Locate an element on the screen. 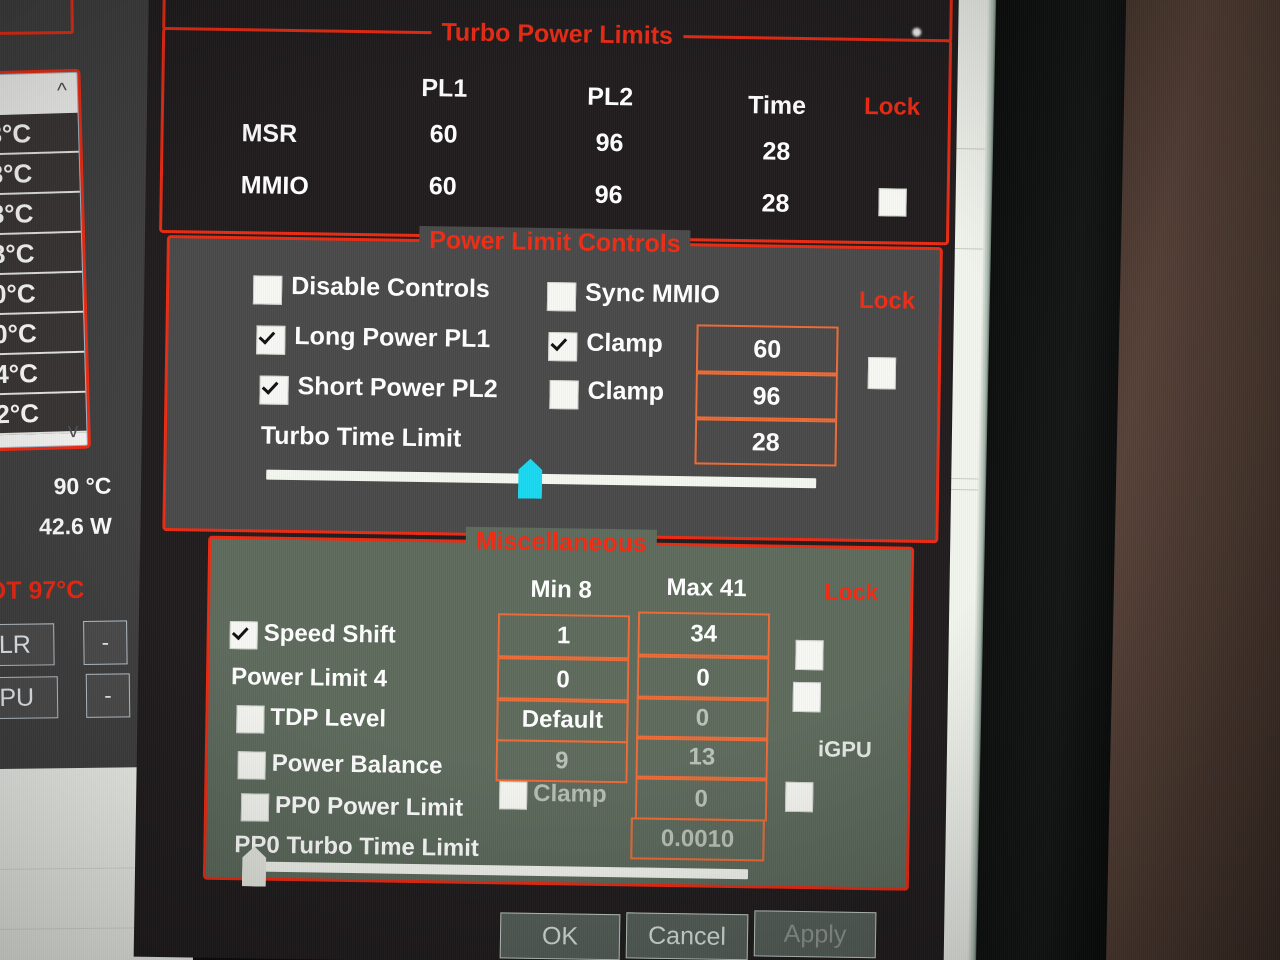 This screenshot has width=1280, height=960. monitor-bezel is located at coordinates (1051, 480).